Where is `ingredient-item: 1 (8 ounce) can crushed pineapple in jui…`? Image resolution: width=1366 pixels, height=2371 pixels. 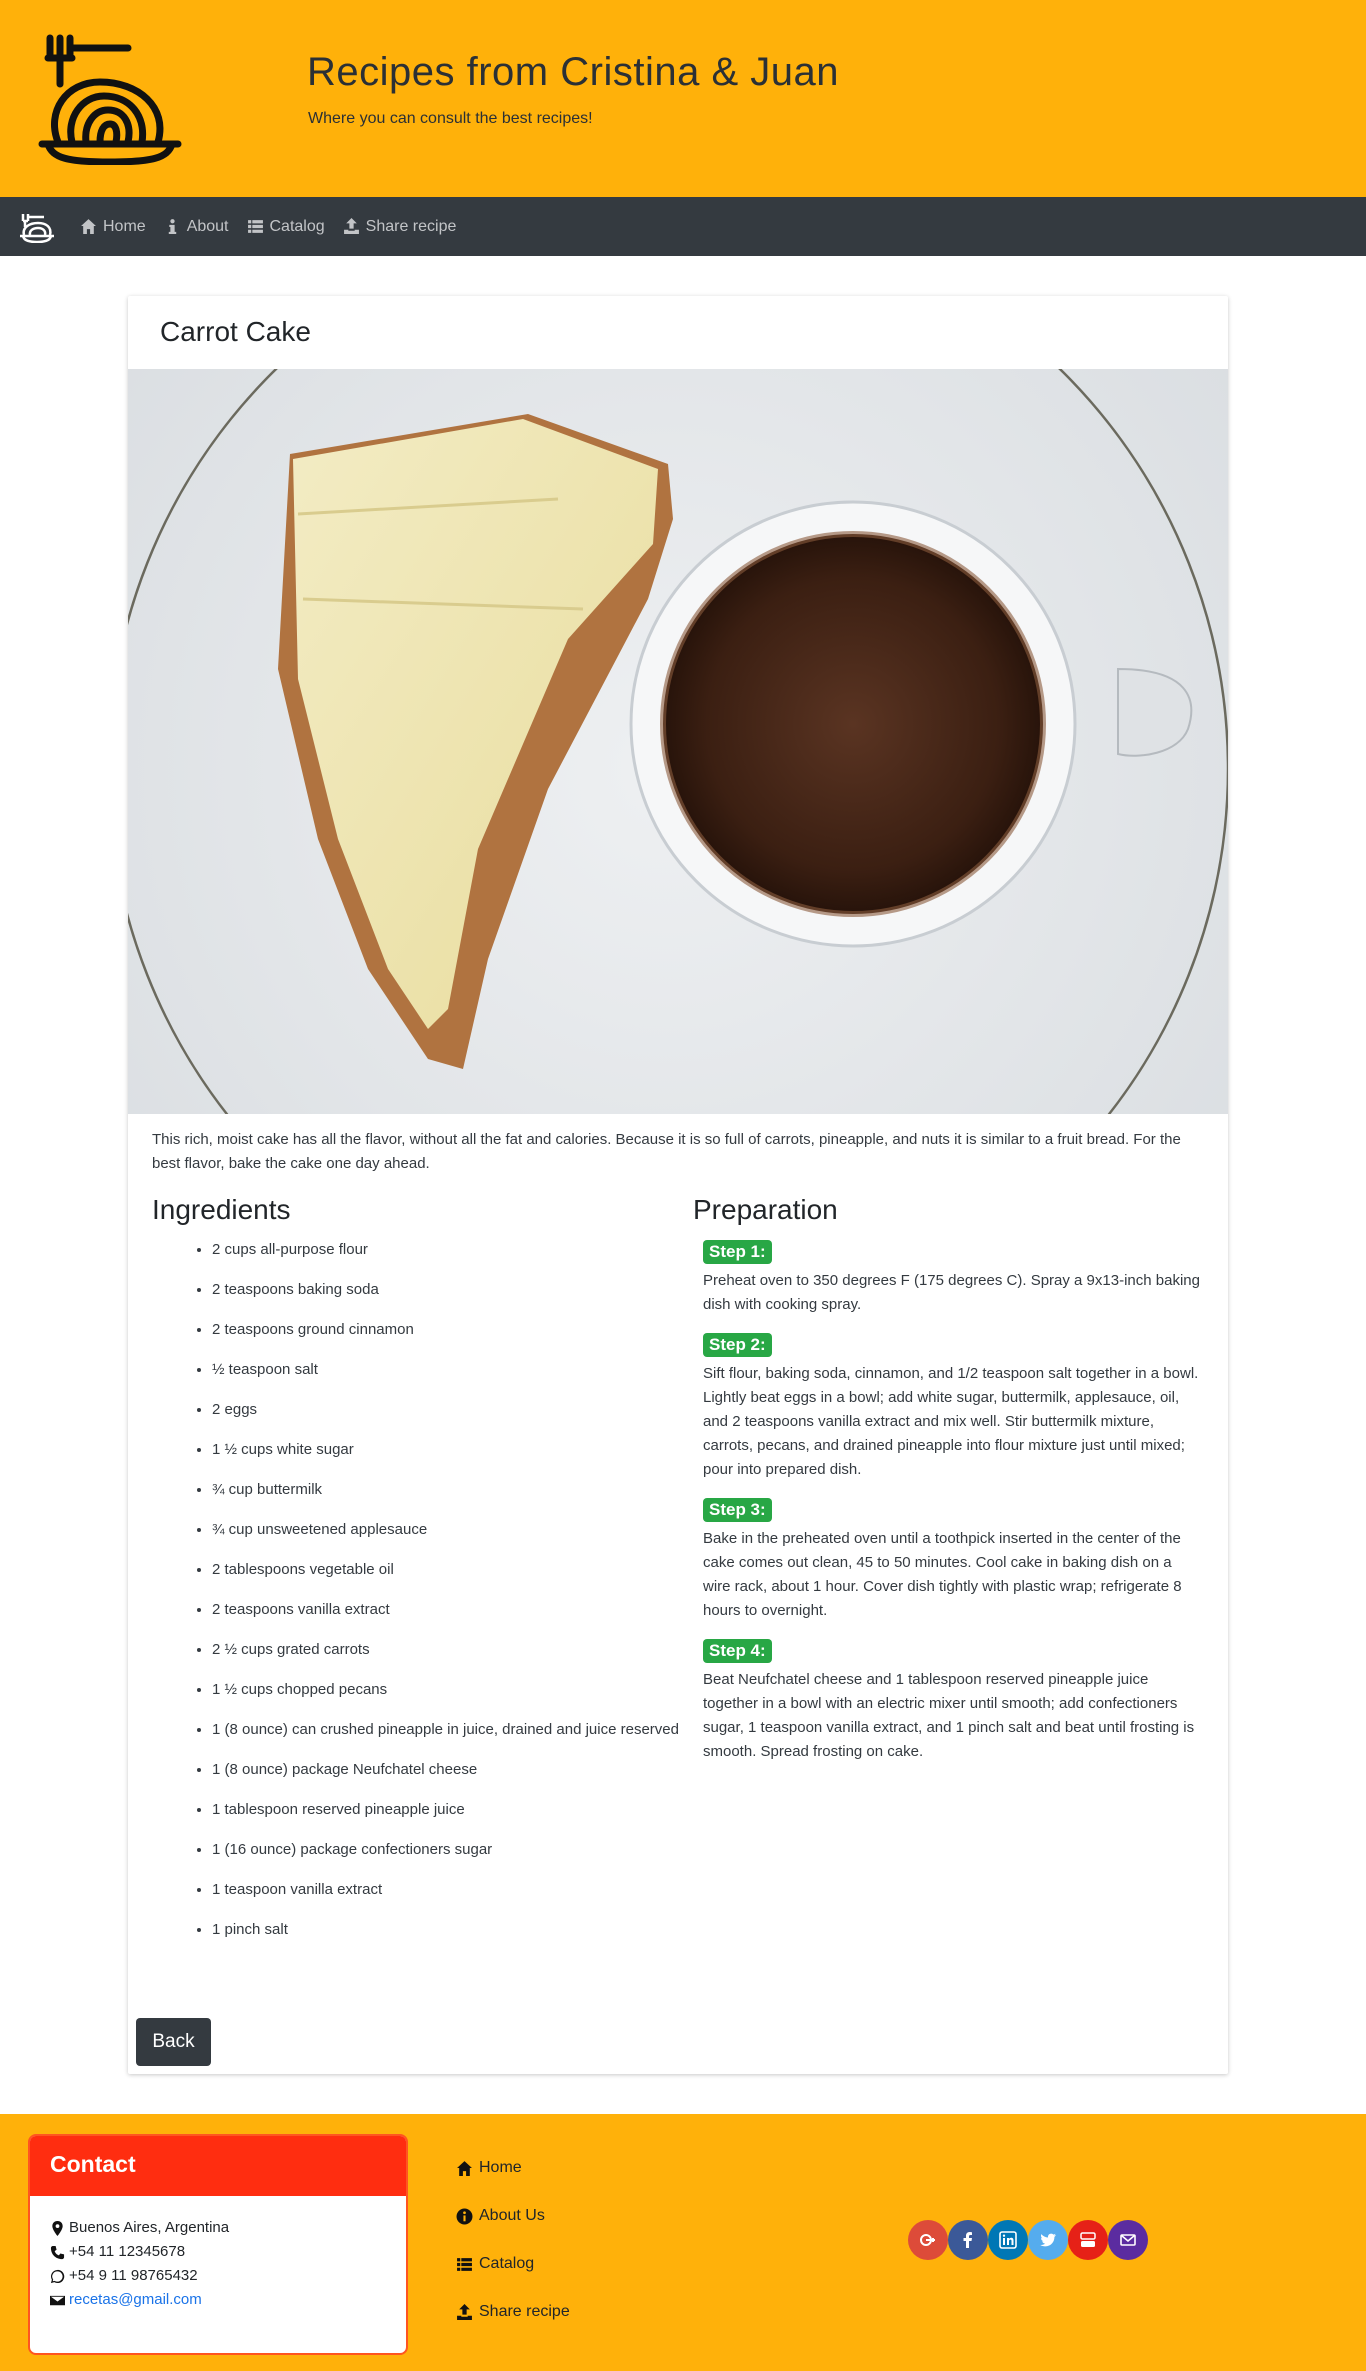
ingredient-item: 1 (8 ounce) can crushed pineapple in jui… is located at coordinates (447, 1730).